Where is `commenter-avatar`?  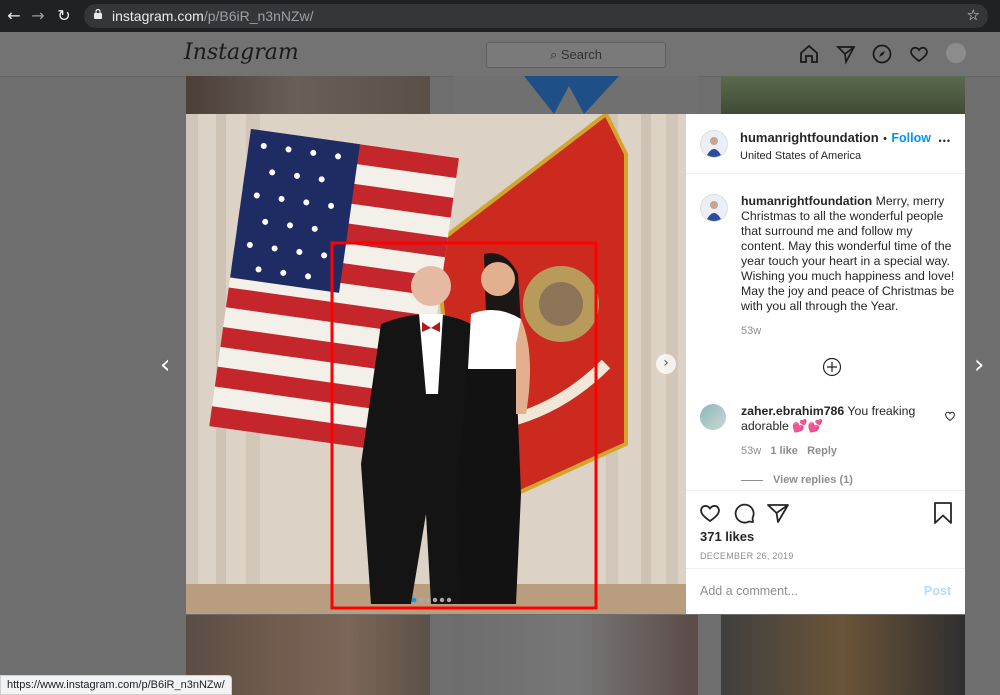 commenter-avatar is located at coordinates (713, 417).